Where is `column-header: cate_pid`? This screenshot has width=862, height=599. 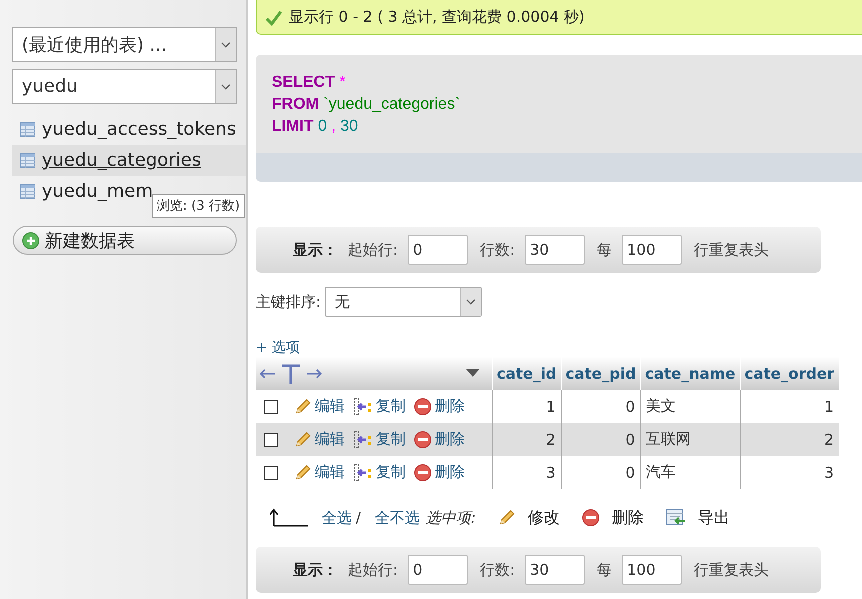
column-header: cate_pid is located at coordinates (601, 373).